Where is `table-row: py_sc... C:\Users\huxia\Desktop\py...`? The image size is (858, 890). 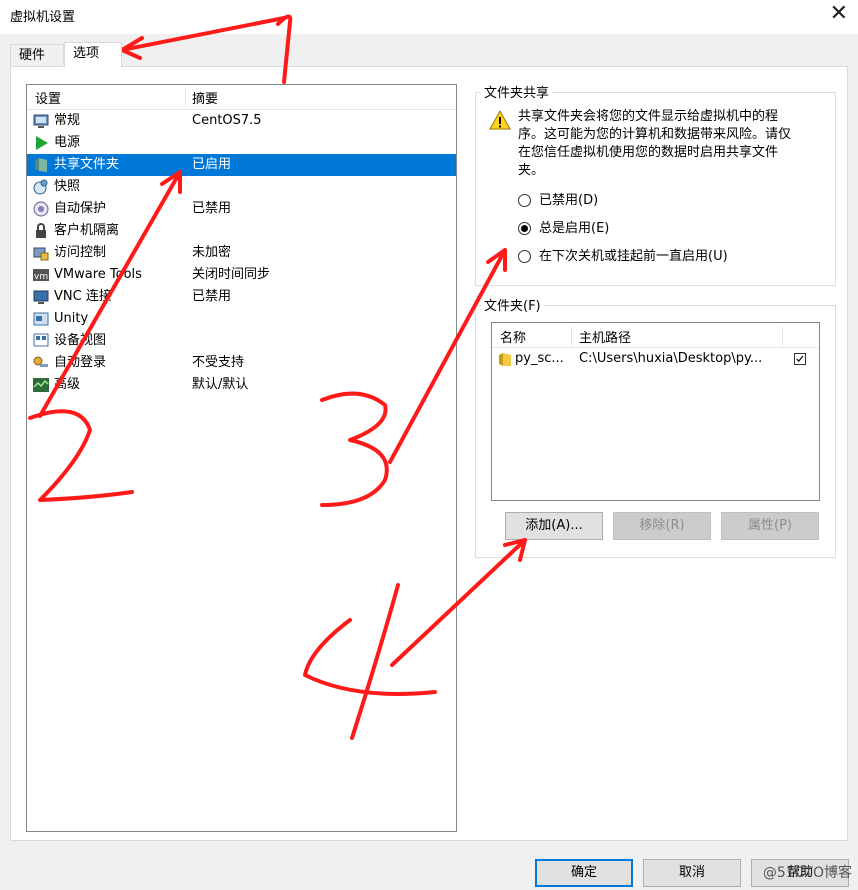
table-row: py_sc... C:\Users\huxia\Desktop\py... is located at coordinates (655, 359).